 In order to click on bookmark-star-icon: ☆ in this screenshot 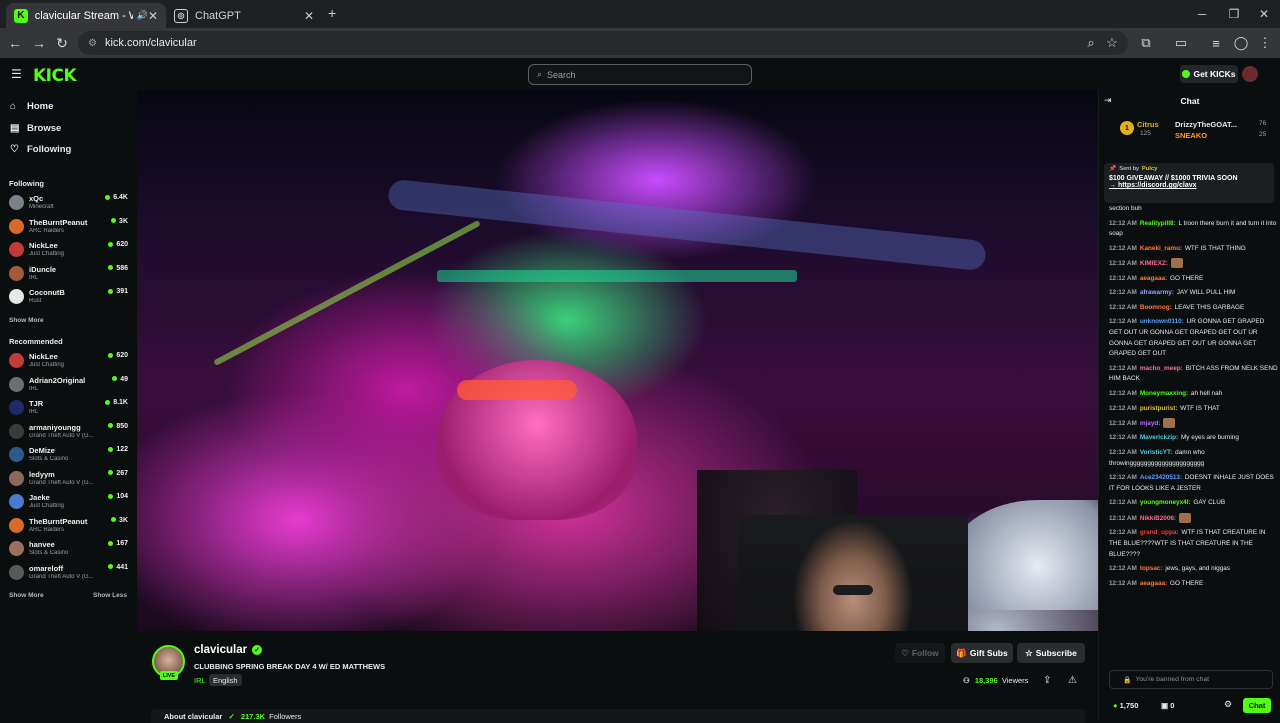, I will do `click(1112, 43)`.